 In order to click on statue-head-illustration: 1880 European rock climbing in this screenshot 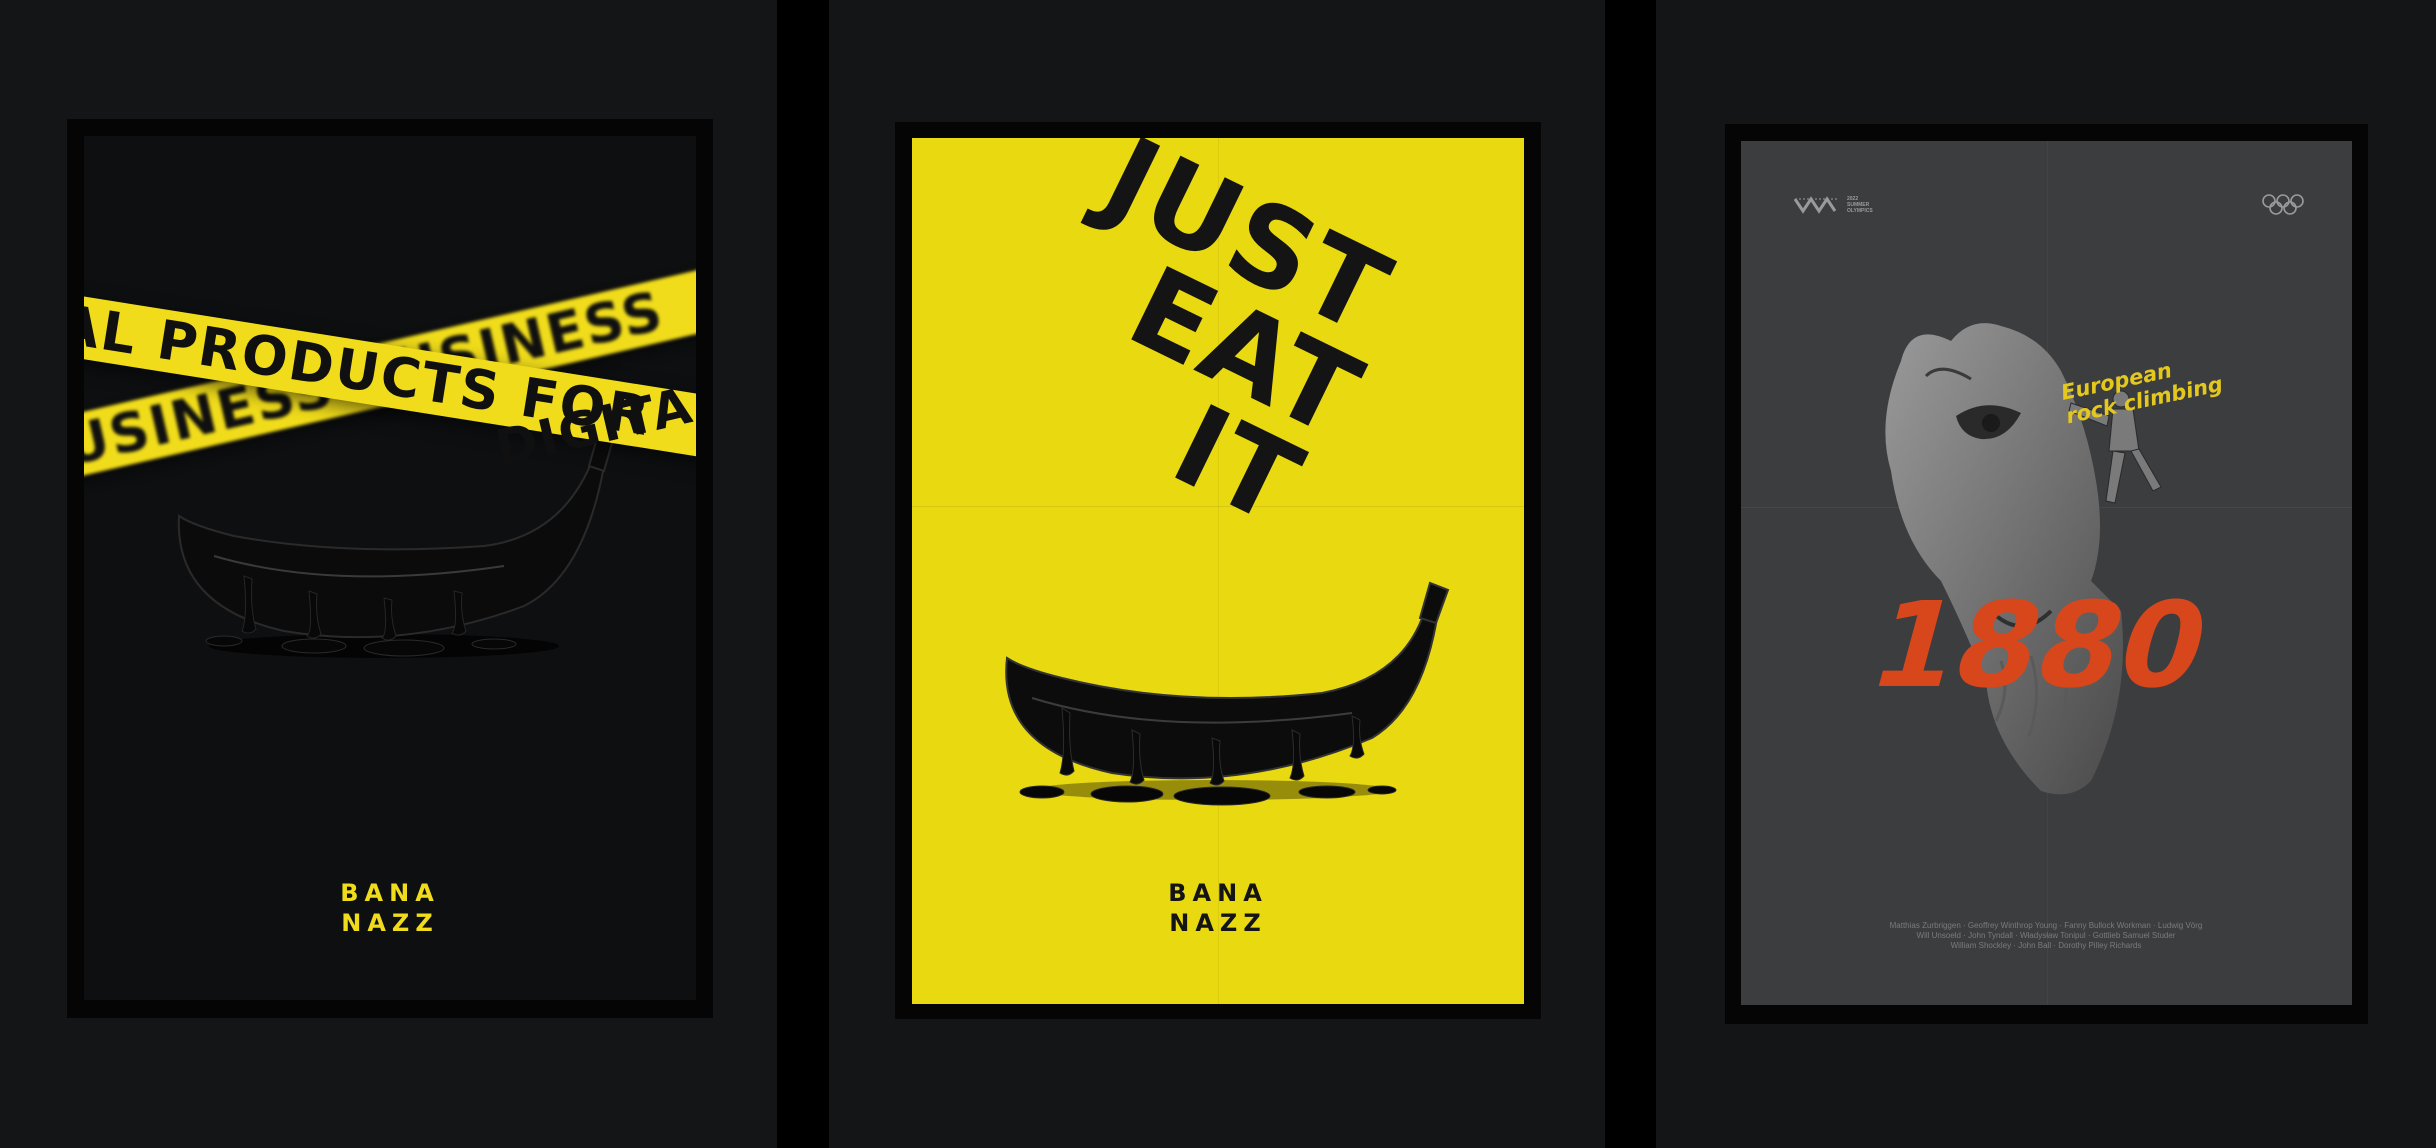, I will do `click(2041, 559)`.